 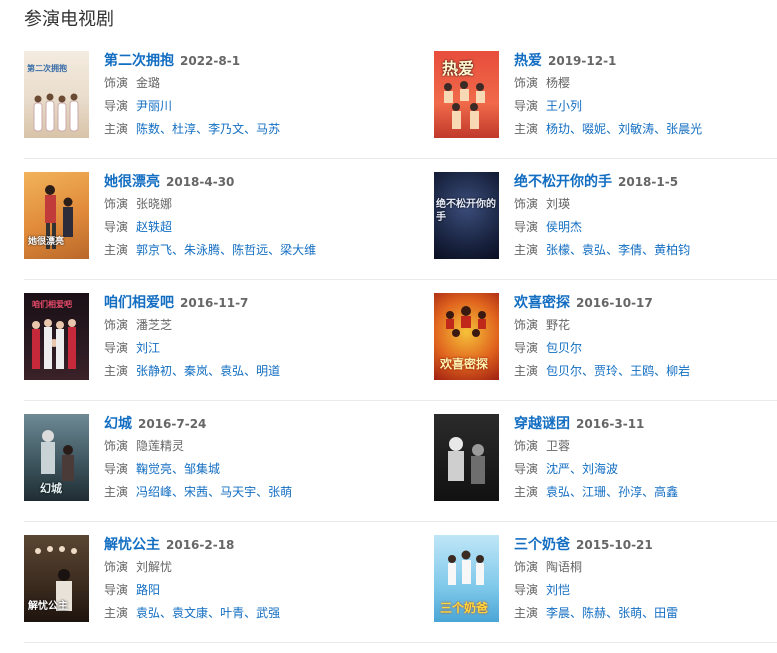 What do you see at coordinates (594, 129) in the screenshot?
I see `cast-link: 啜妮` at bounding box center [594, 129].